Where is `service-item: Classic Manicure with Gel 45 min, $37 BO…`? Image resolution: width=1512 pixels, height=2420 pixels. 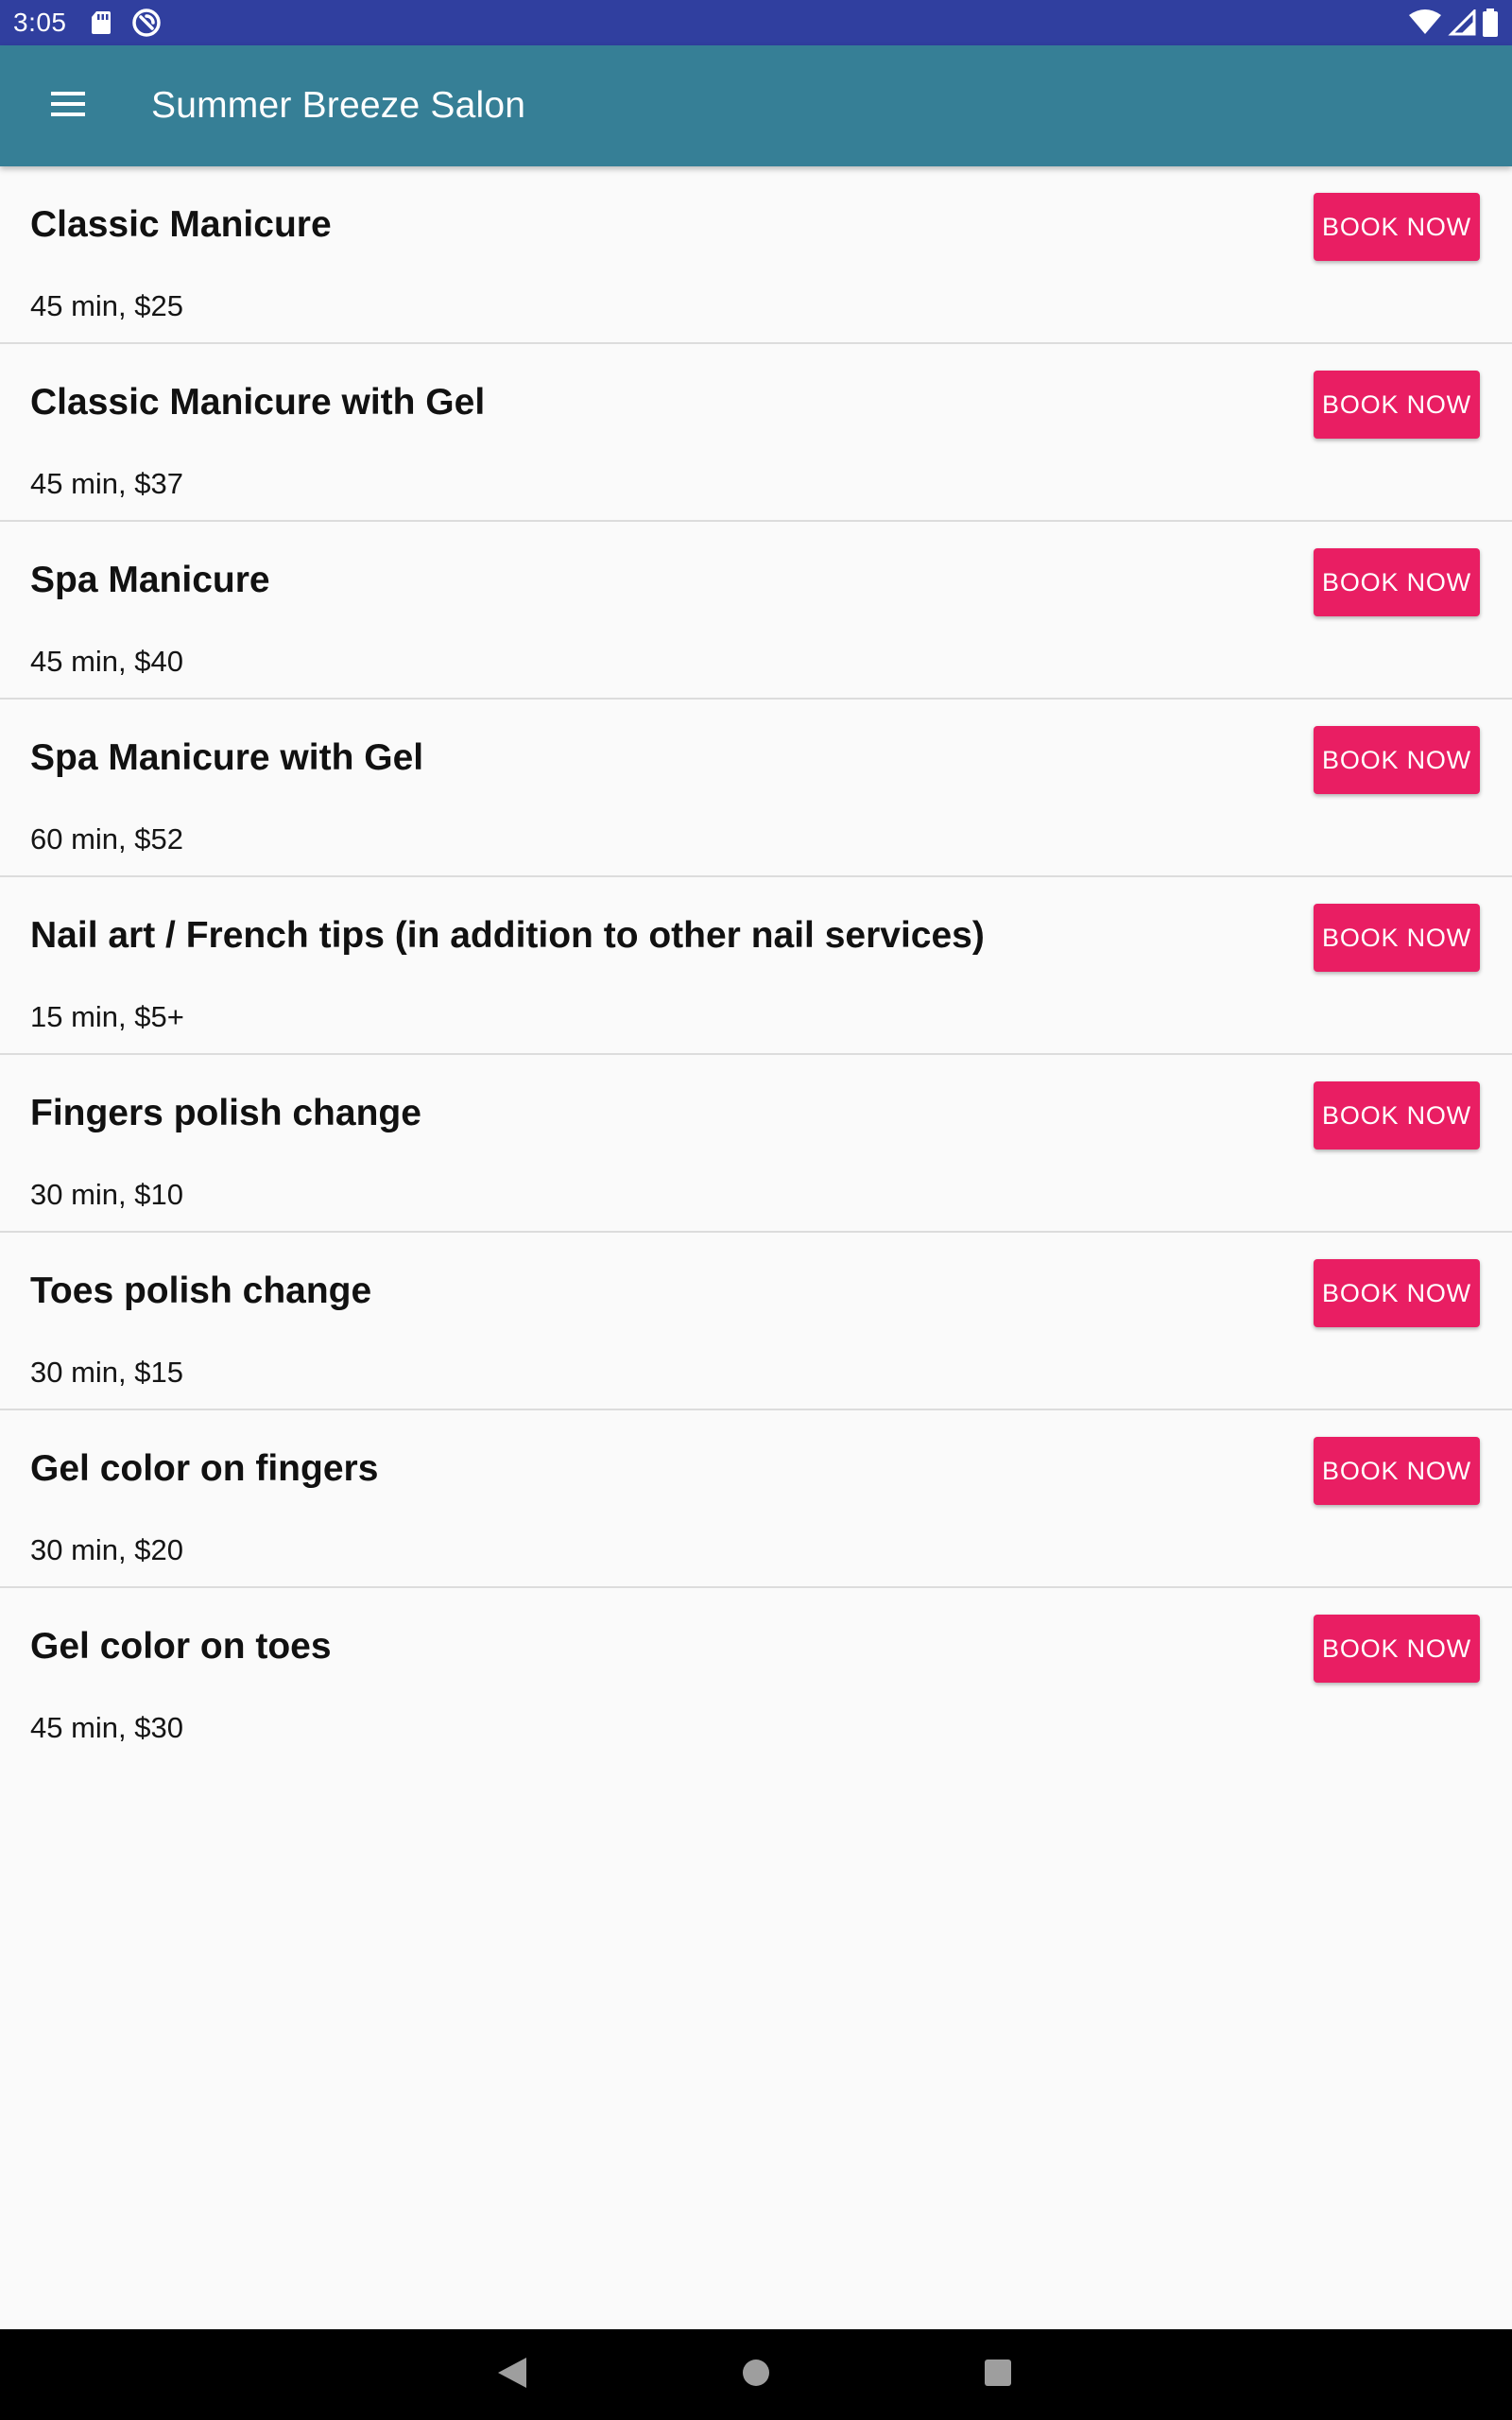
service-item: Classic Manicure with Gel 45 min, $37 BO… is located at coordinates (756, 433).